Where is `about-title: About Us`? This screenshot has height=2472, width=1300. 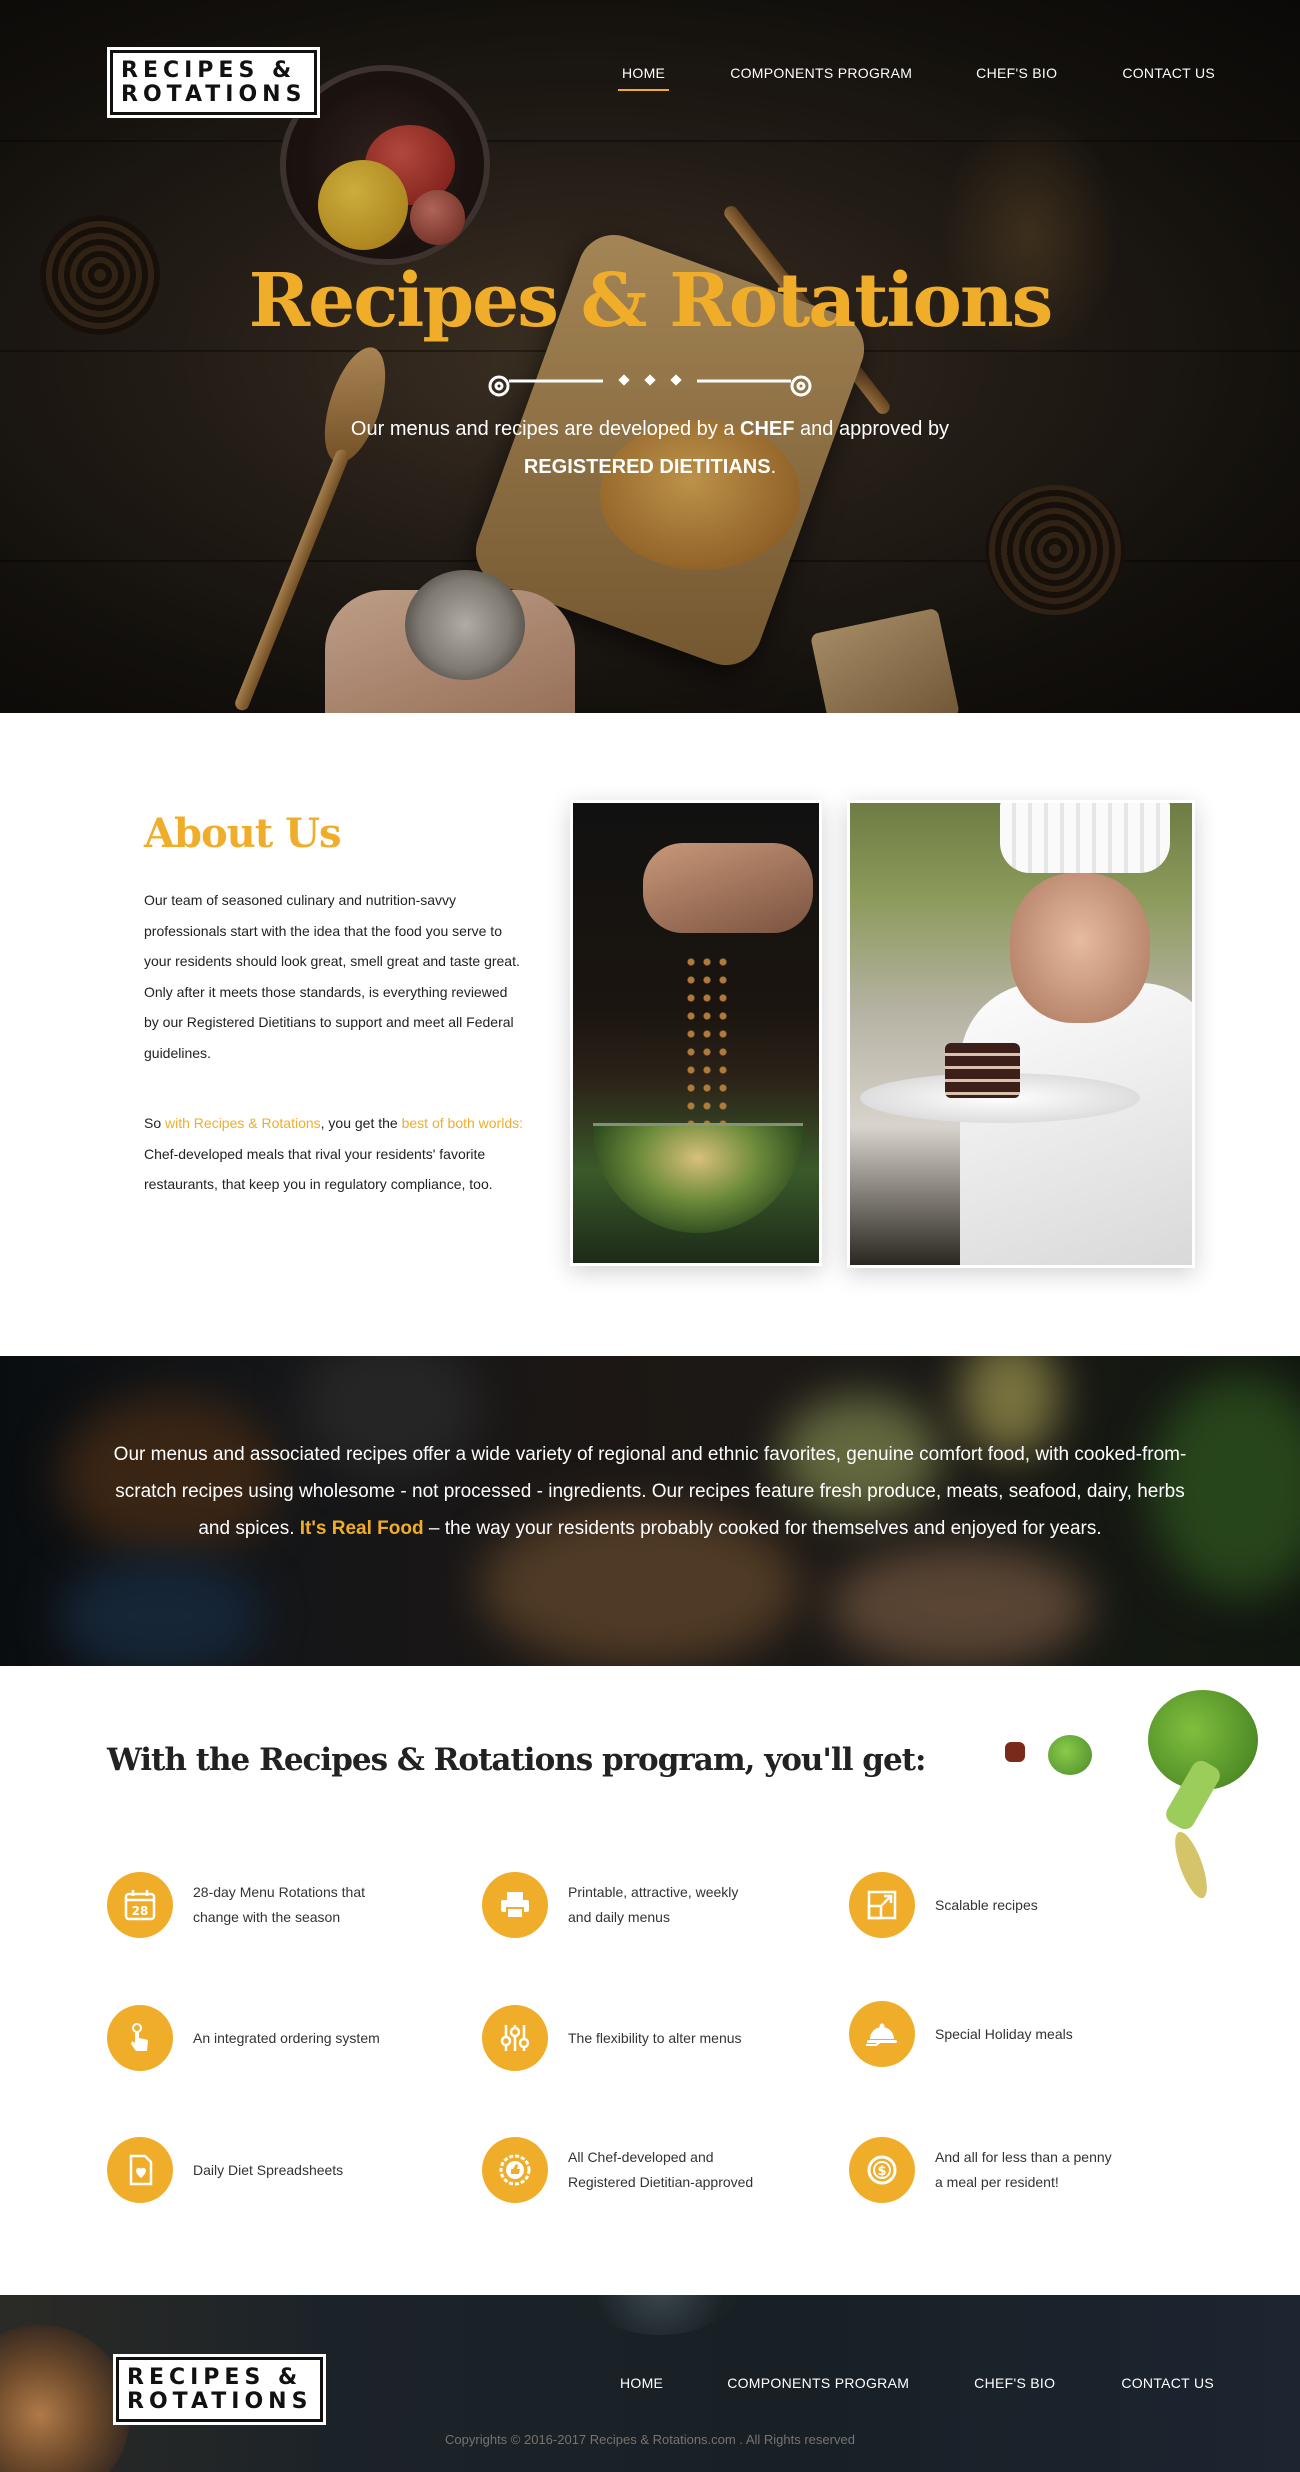
about-title: About Us is located at coordinates (243, 833).